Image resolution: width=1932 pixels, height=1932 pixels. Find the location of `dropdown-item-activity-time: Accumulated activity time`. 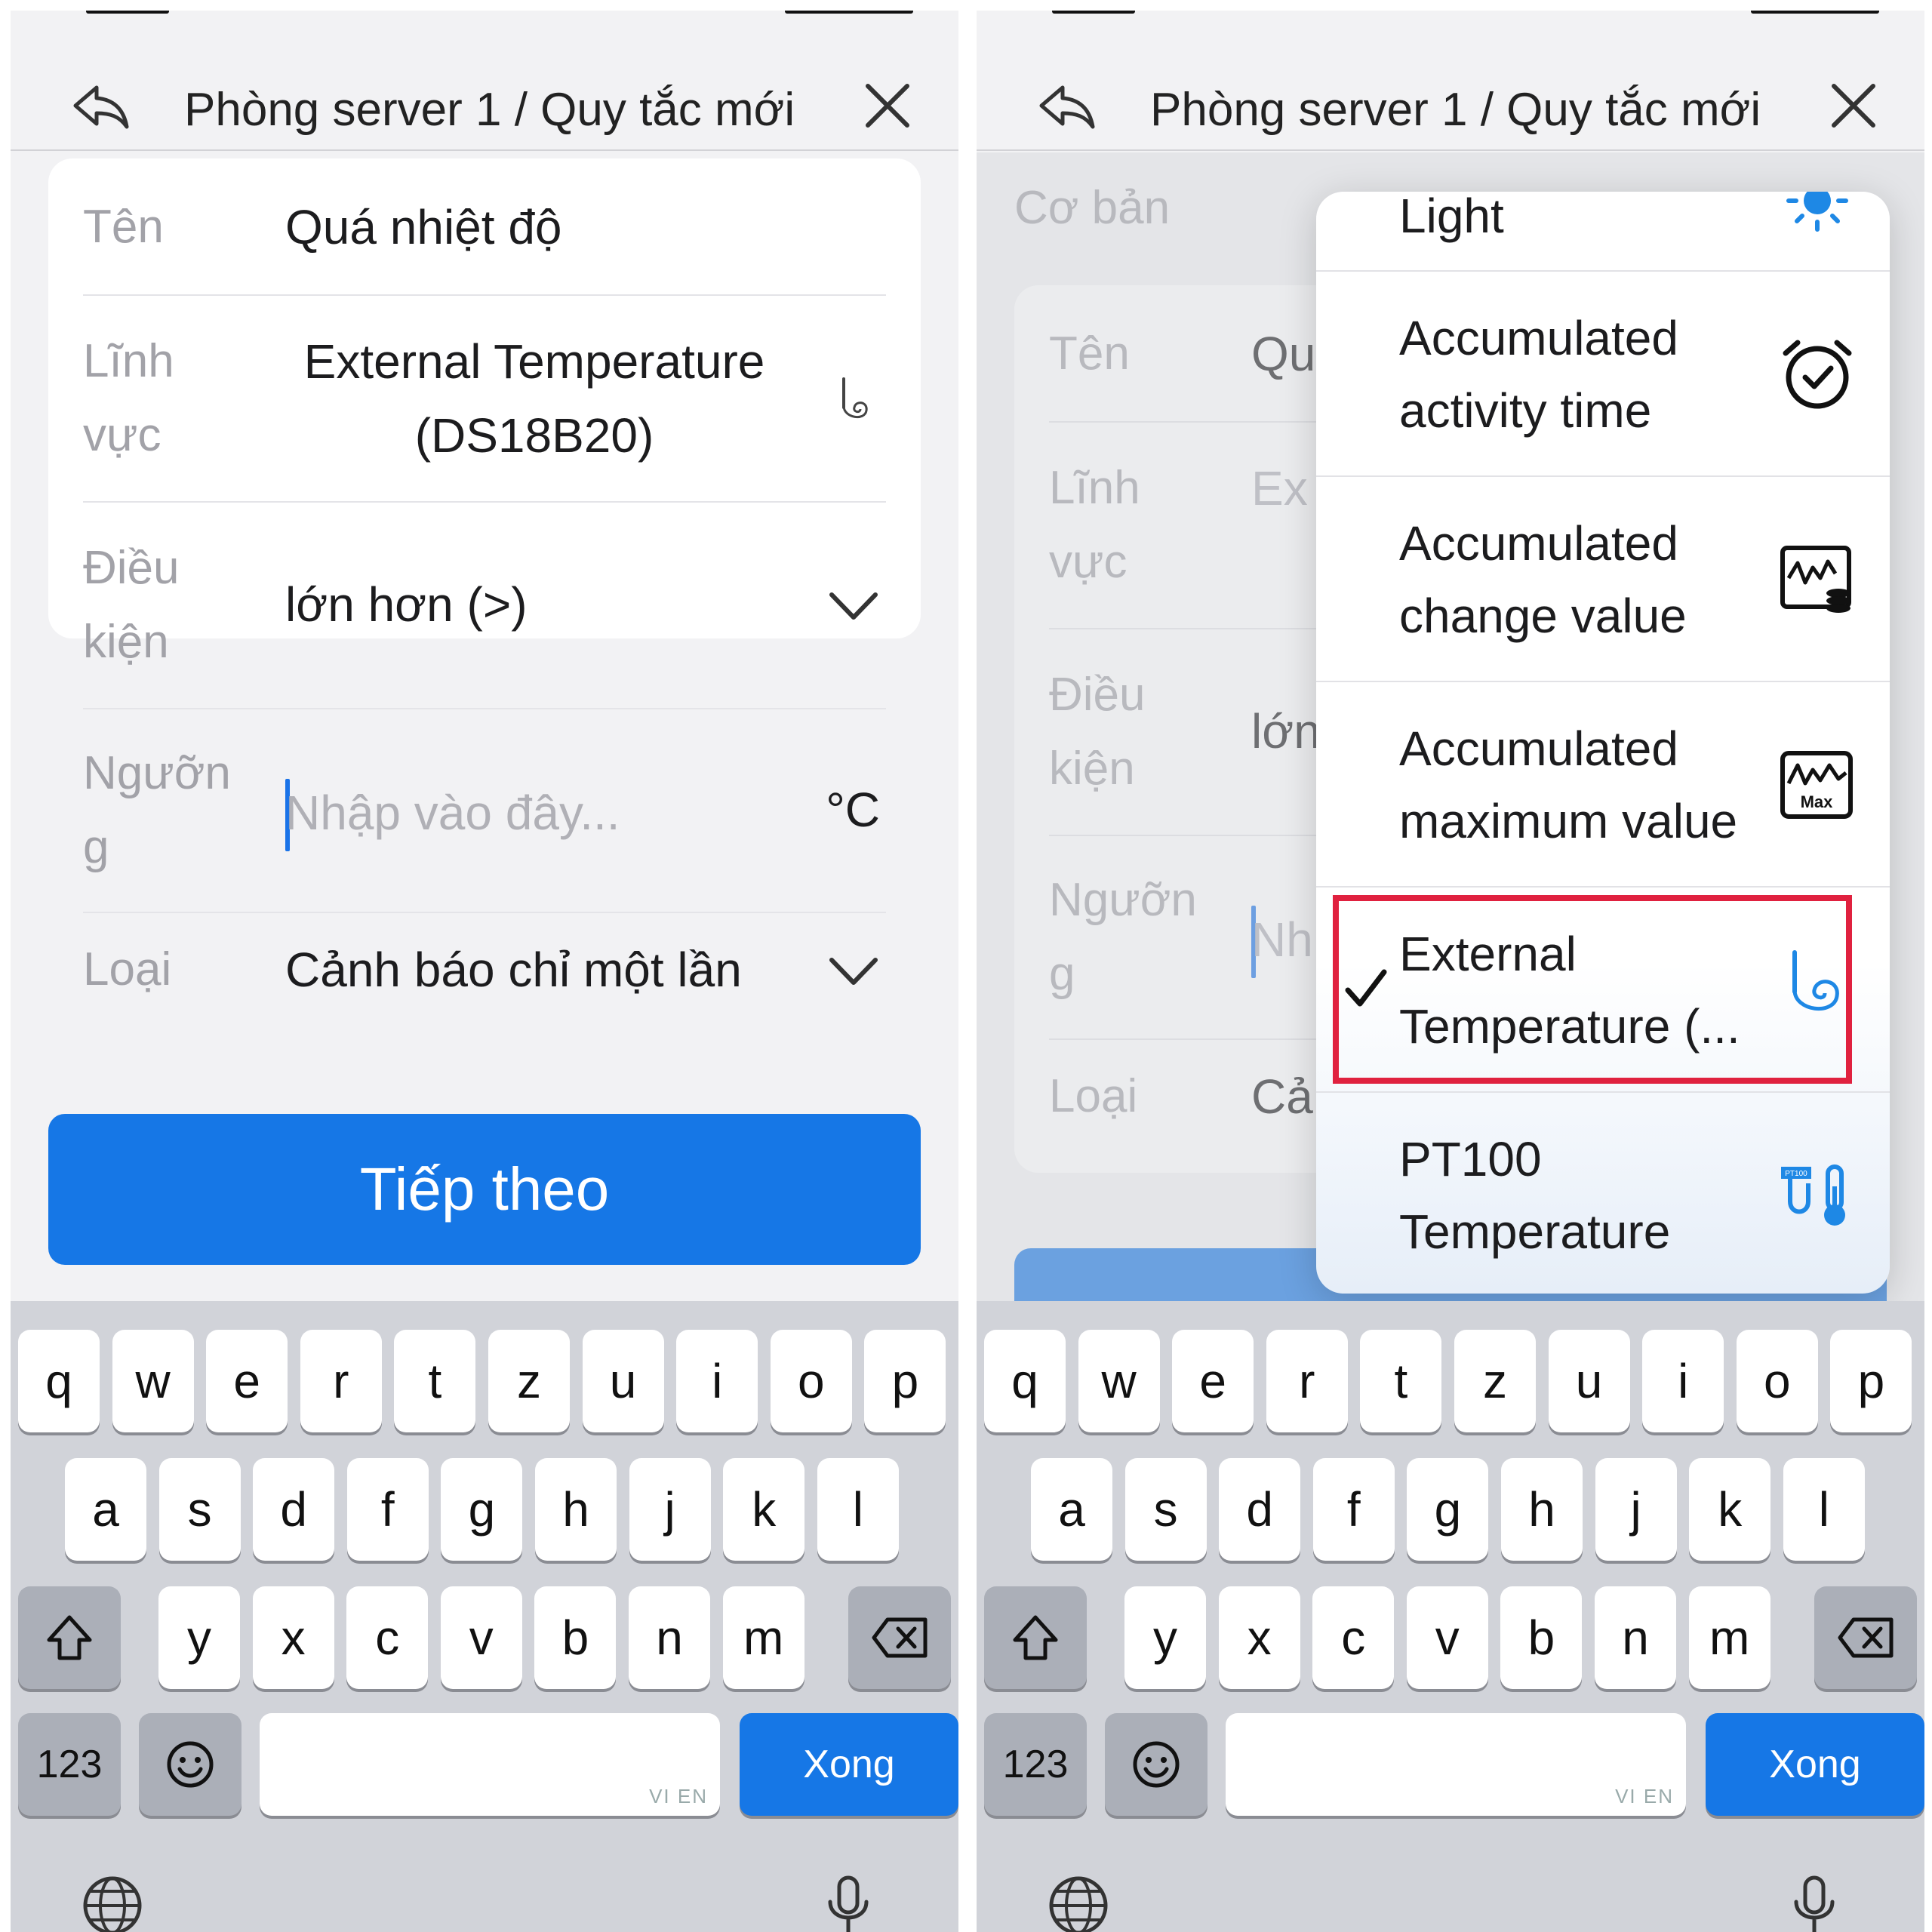

dropdown-item-activity-time: Accumulated activity time is located at coordinates (1603, 374).